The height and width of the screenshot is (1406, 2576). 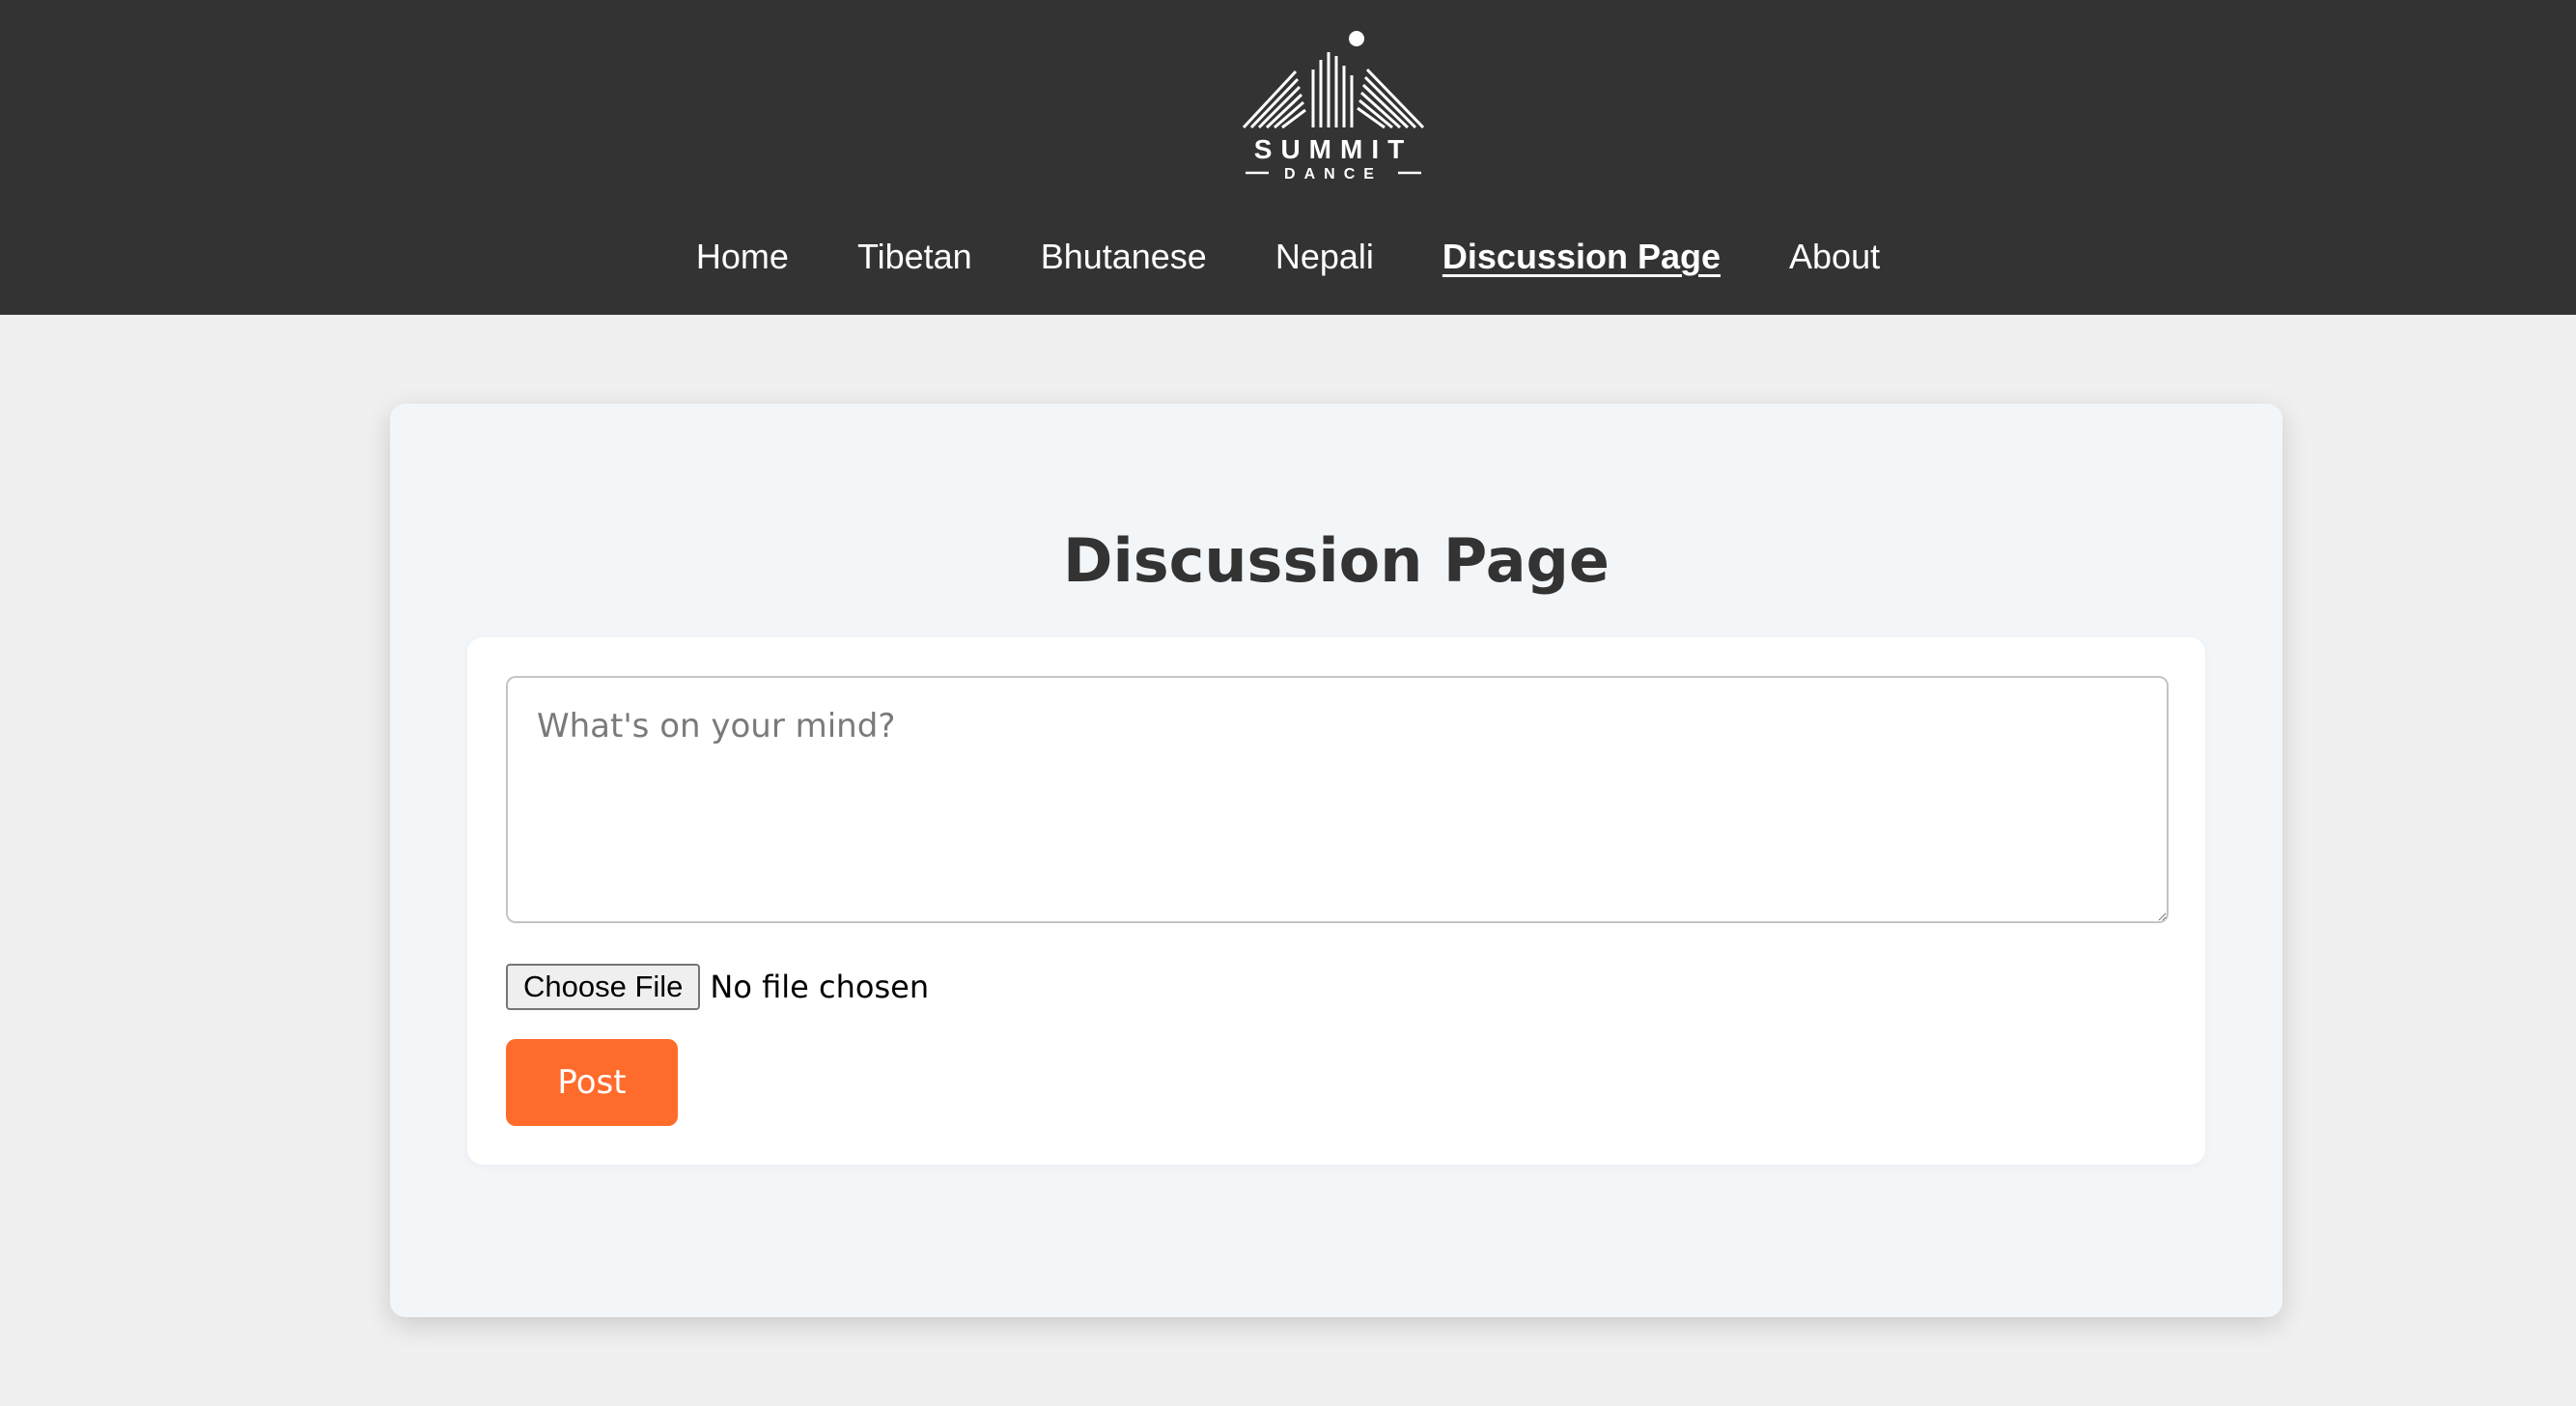 I want to click on summit-dance-logo: SUMMIT DANCE, so click(x=1334, y=105).